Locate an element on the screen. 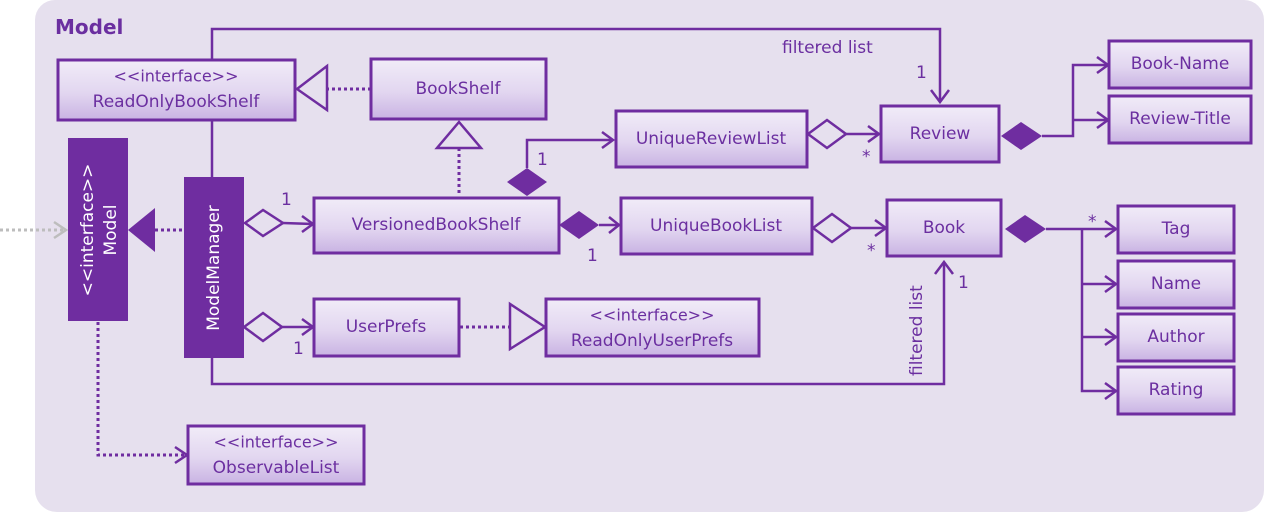 This screenshot has width=1264, height=512. tag-name: Tag is located at coordinates (1176, 229).